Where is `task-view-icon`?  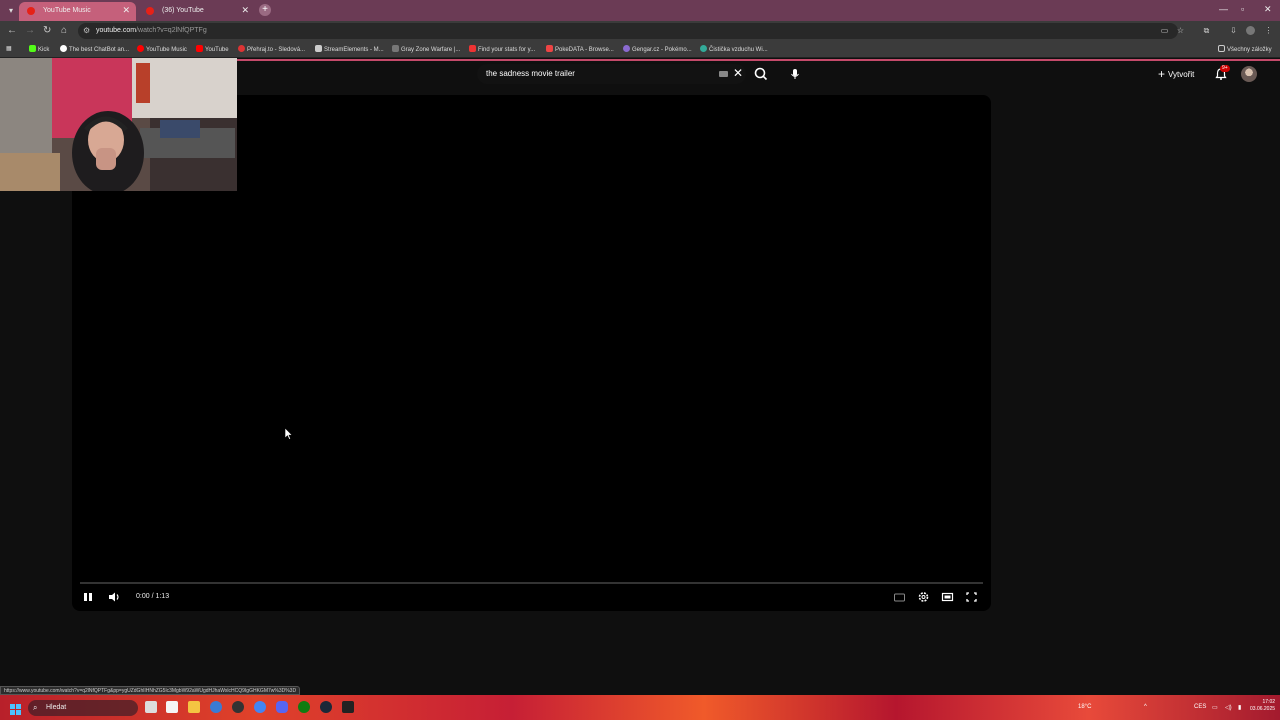 task-view-icon is located at coordinates (151, 707).